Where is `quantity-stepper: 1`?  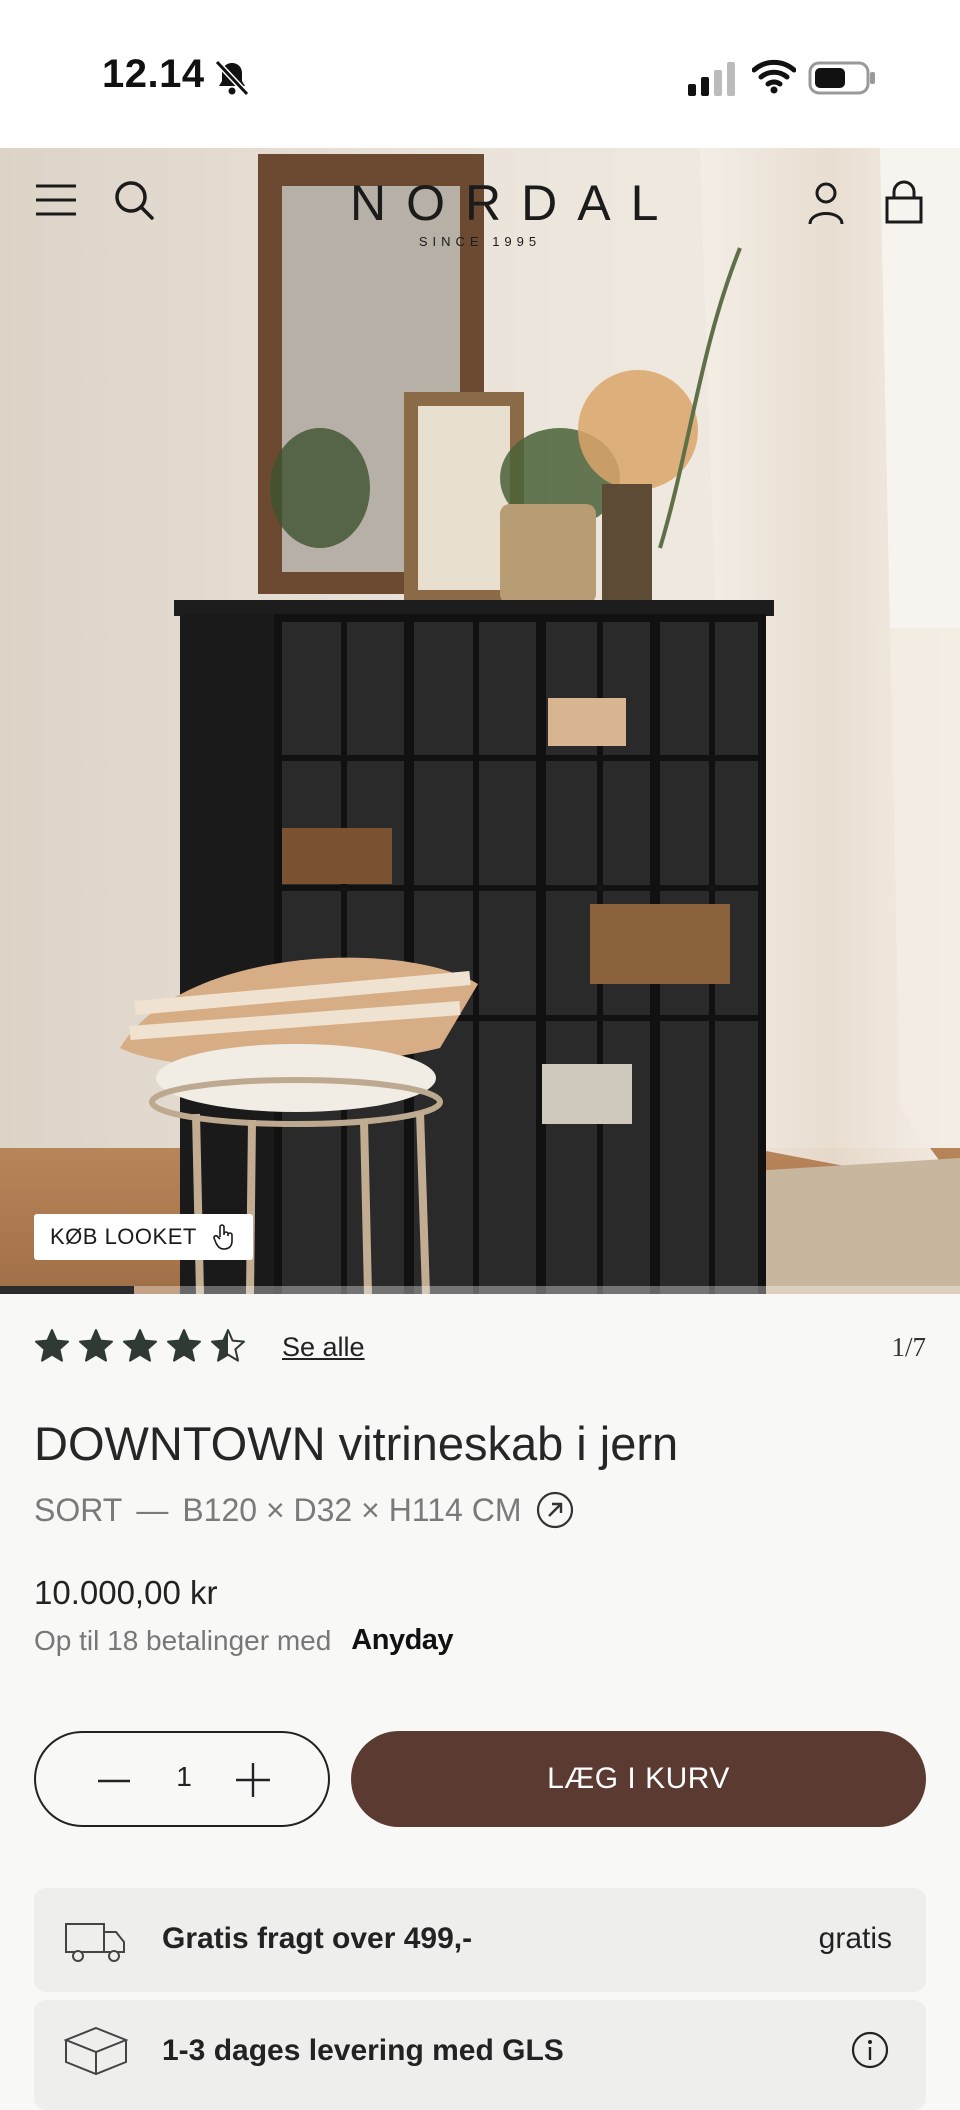
quantity-stepper: 1 is located at coordinates (182, 1779).